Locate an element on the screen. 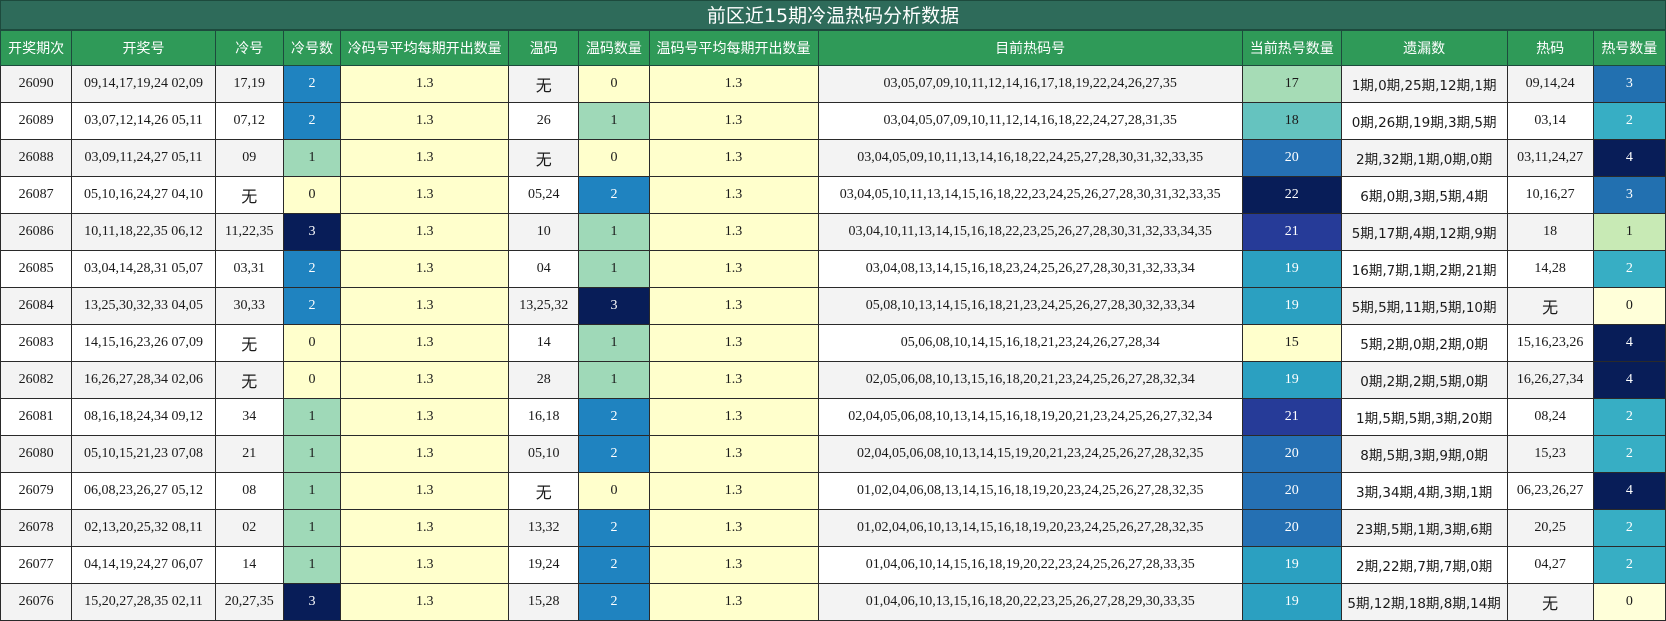 This screenshot has height=621, width=1666. cell-period: 26081 is located at coordinates (36, 417).